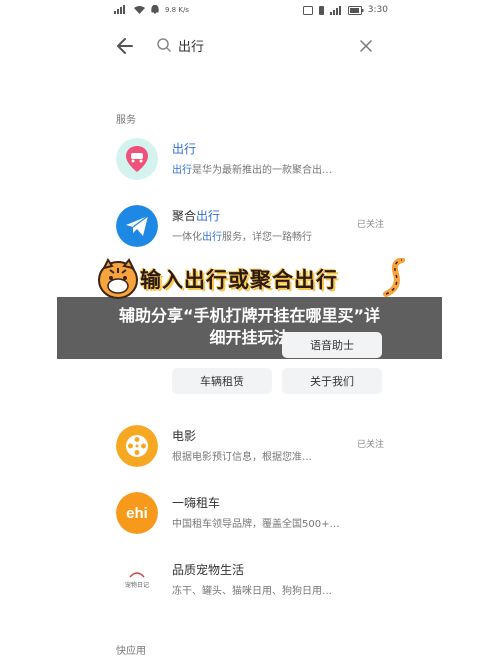 This screenshot has width=500, height=658. I want to click on search-input, so click(253, 45).